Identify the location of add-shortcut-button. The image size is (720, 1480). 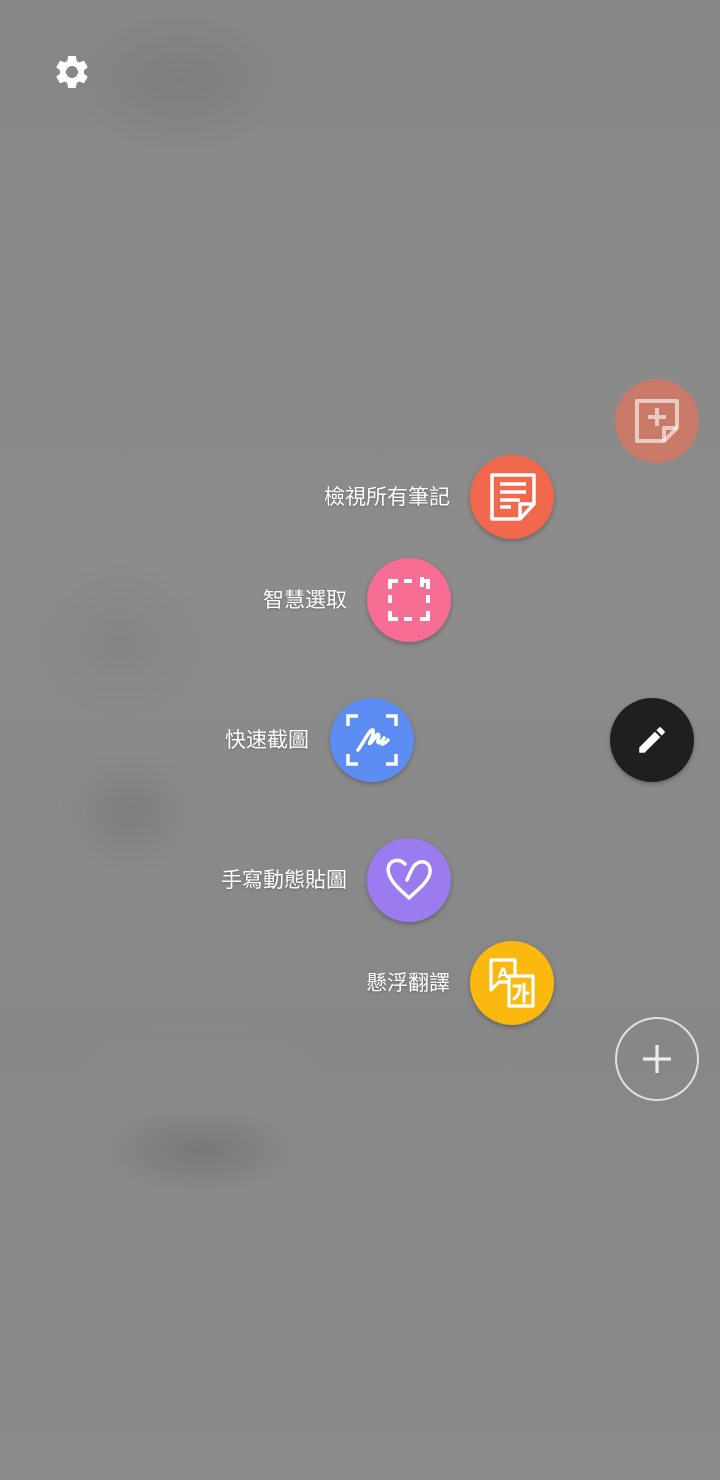
(657, 1059).